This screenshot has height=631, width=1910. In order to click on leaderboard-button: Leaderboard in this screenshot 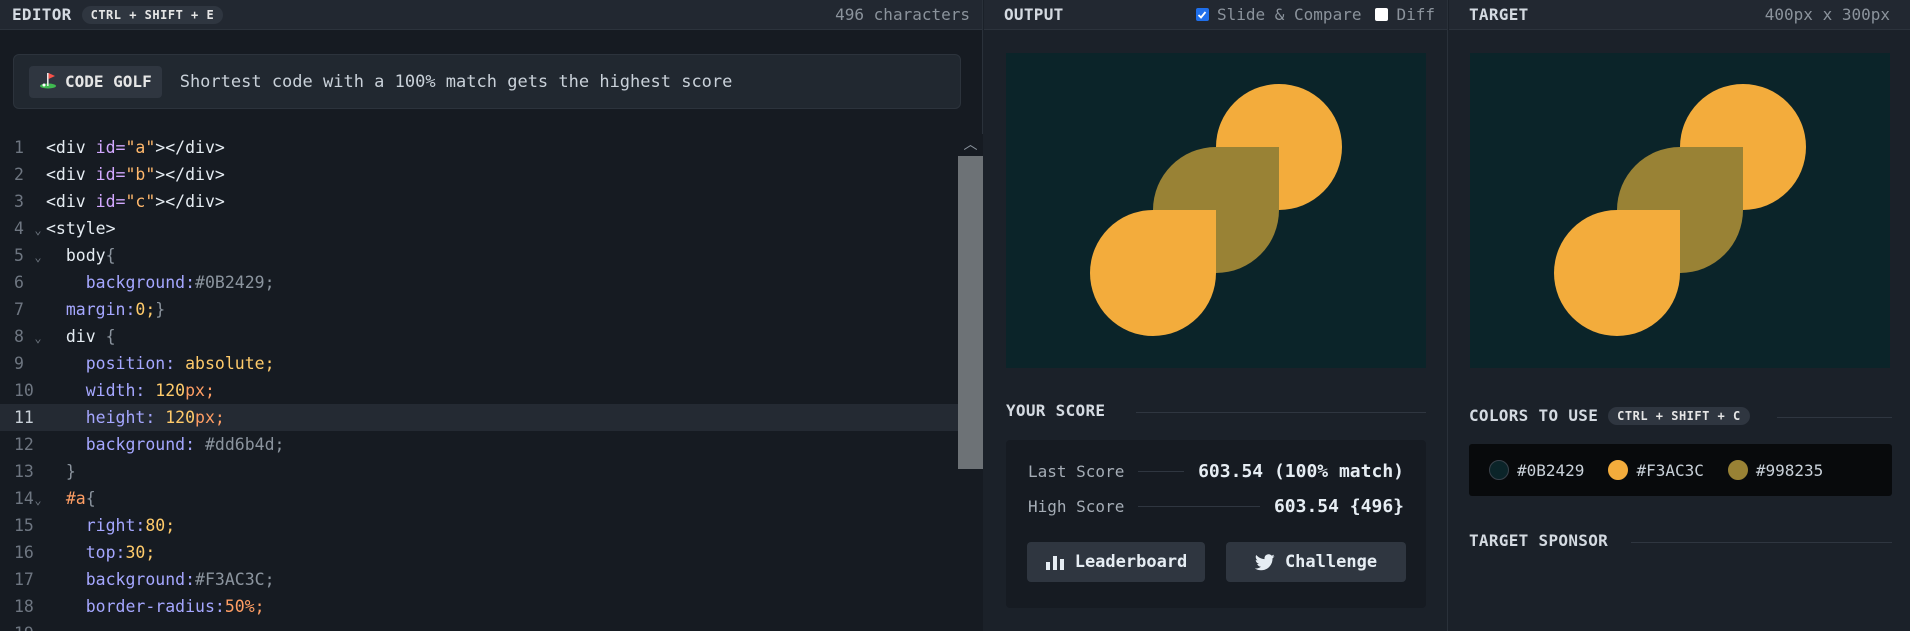, I will do `click(1116, 562)`.